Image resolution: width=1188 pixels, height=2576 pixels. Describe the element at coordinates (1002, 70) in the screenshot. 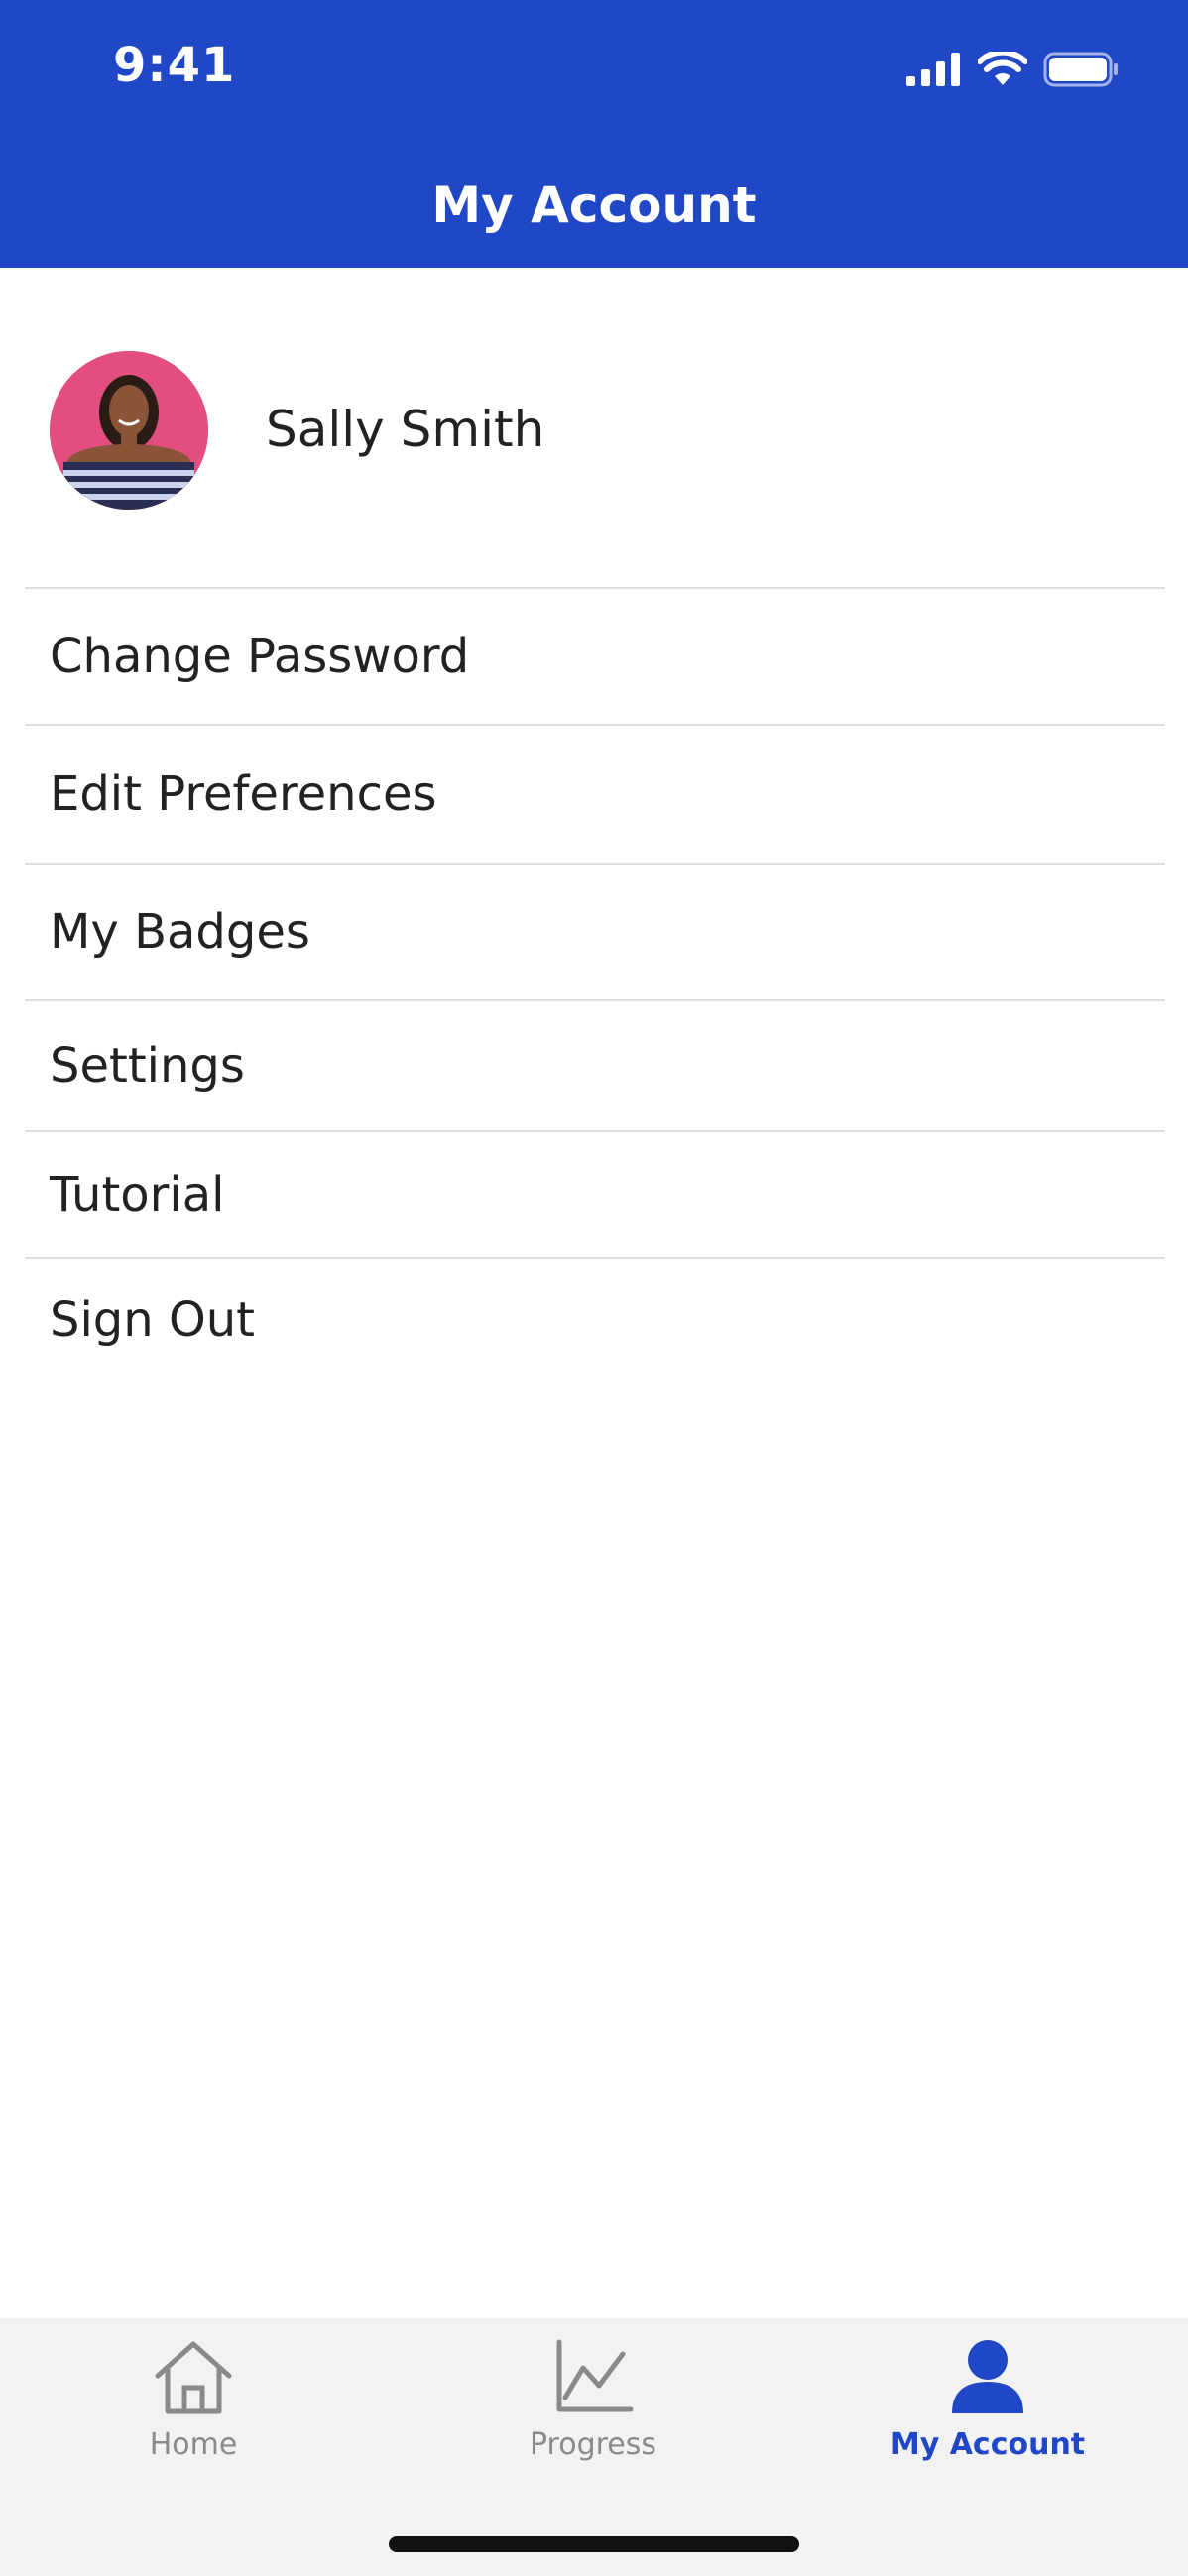

I see `wifi-icon` at that location.